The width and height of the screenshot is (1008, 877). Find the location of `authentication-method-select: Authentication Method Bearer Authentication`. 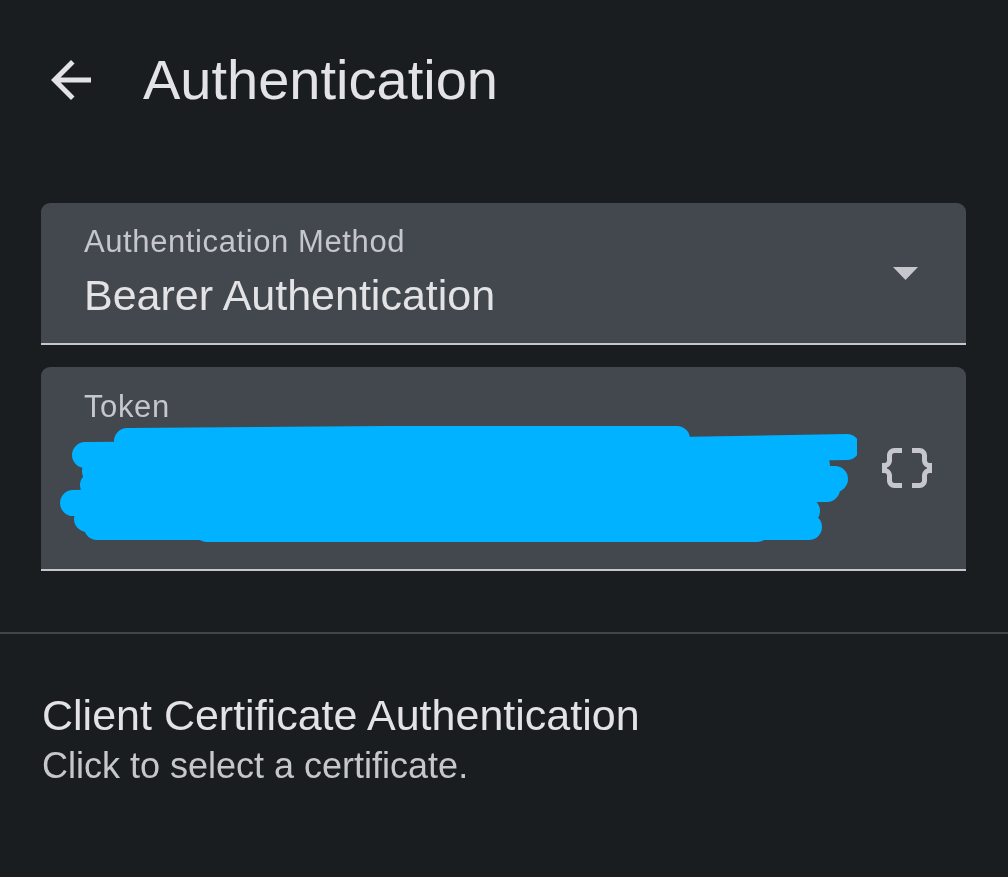

authentication-method-select: Authentication Method Bearer Authentication is located at coordinates (503, 274).